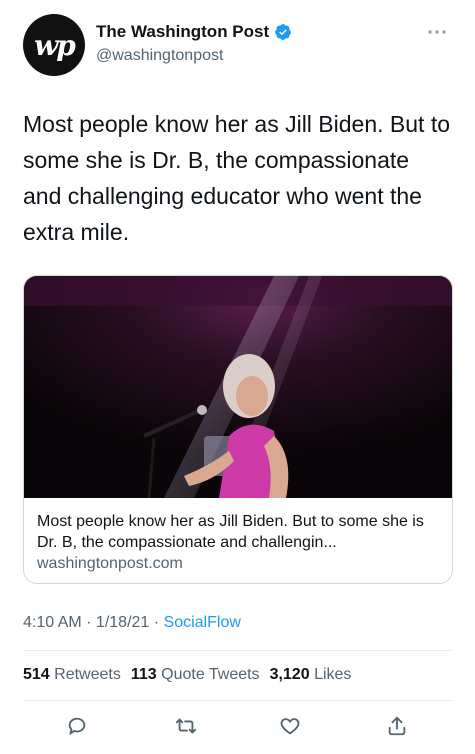 This screenshot has width=475, height=754. I want to click on tweet-time: 4:10 AM, so click(52, 622).